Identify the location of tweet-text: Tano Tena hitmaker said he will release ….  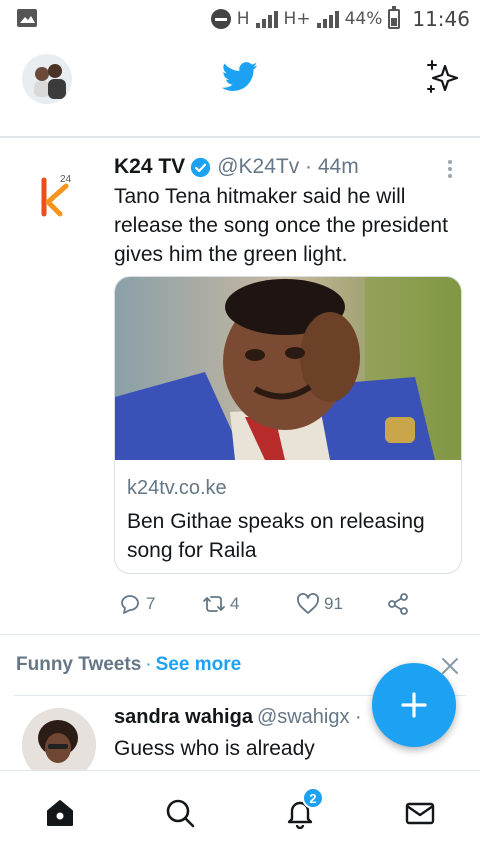
(281, 225).